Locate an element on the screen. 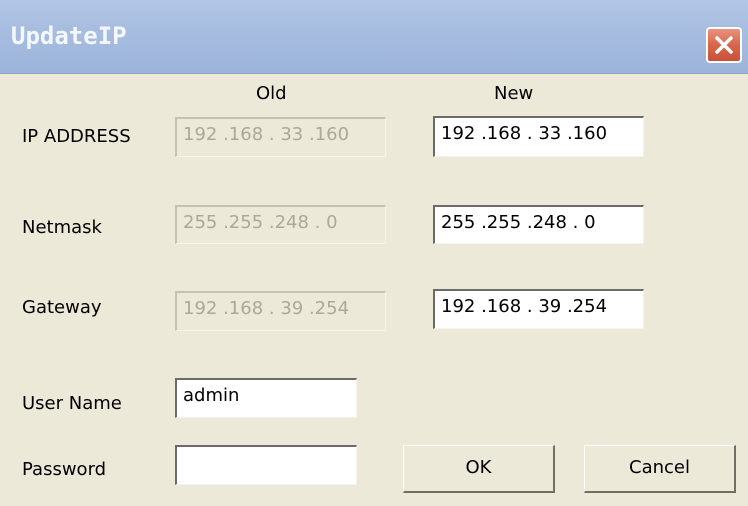 This screenshot has height=506, width=748. new-gateway-field: 192 .168 . 39 .254 is located at coordinates (538, 309).